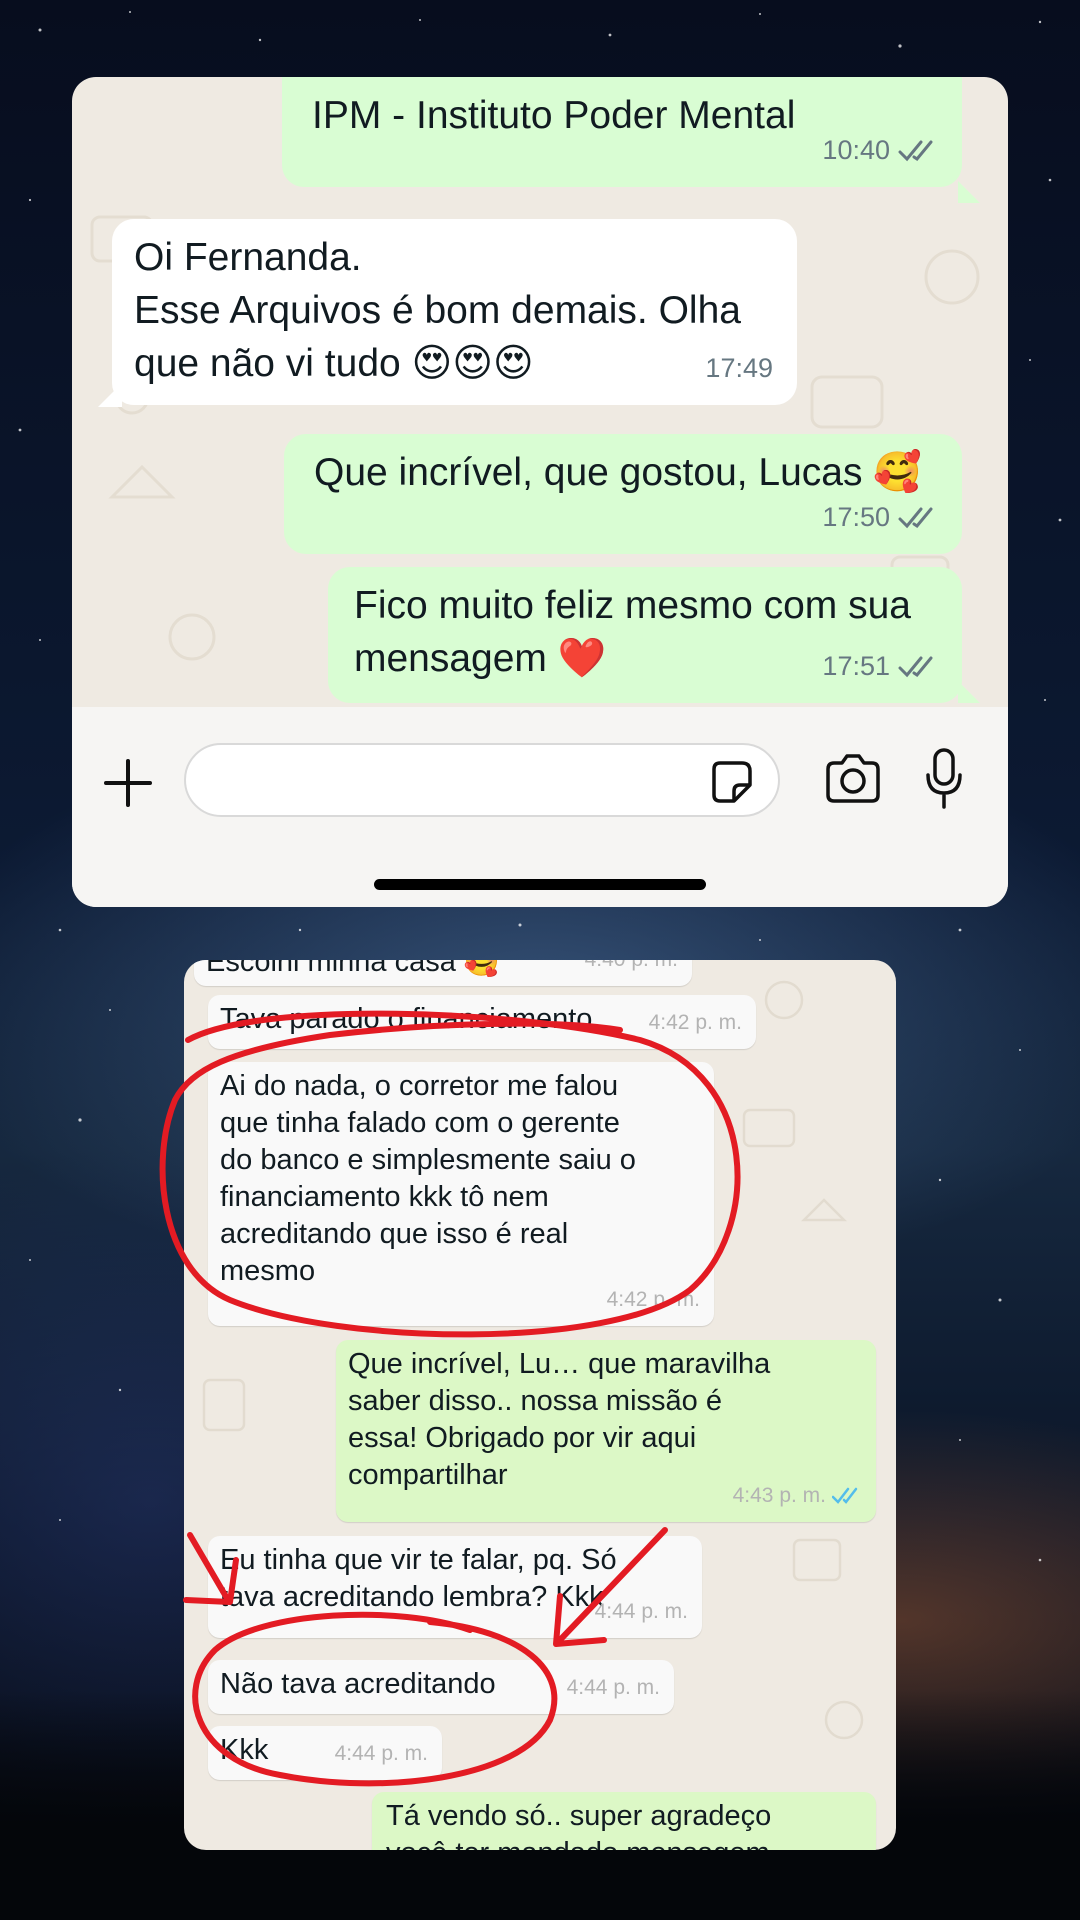  What do you see at coordinates (522, 1438) in the screenshot?
I see `message-line: essa! Obrigado por vir aqui` at bounding box center [522, 1438].